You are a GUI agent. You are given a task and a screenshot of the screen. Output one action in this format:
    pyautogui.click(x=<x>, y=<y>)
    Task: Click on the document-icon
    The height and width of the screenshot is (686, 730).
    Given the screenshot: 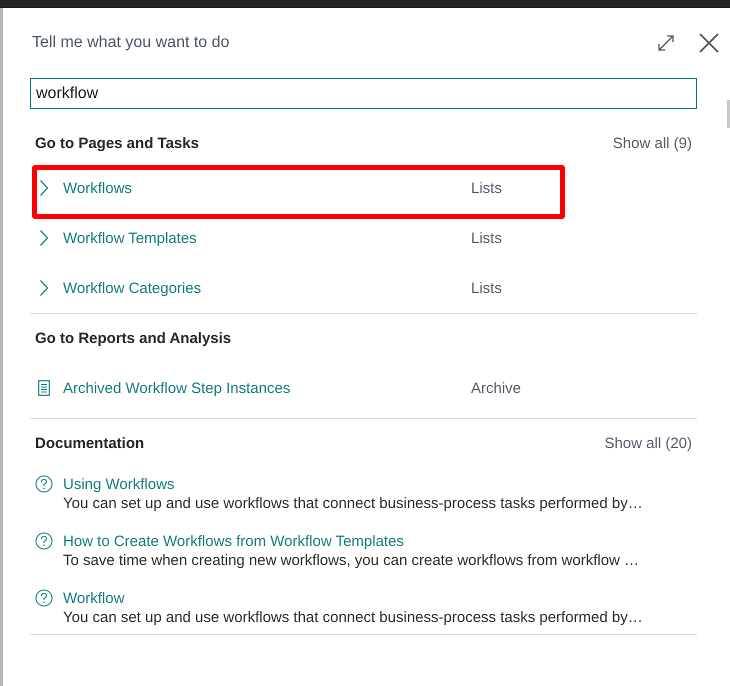 What is the action you would take?
    pyautogui.click(x=44, y=388)
    